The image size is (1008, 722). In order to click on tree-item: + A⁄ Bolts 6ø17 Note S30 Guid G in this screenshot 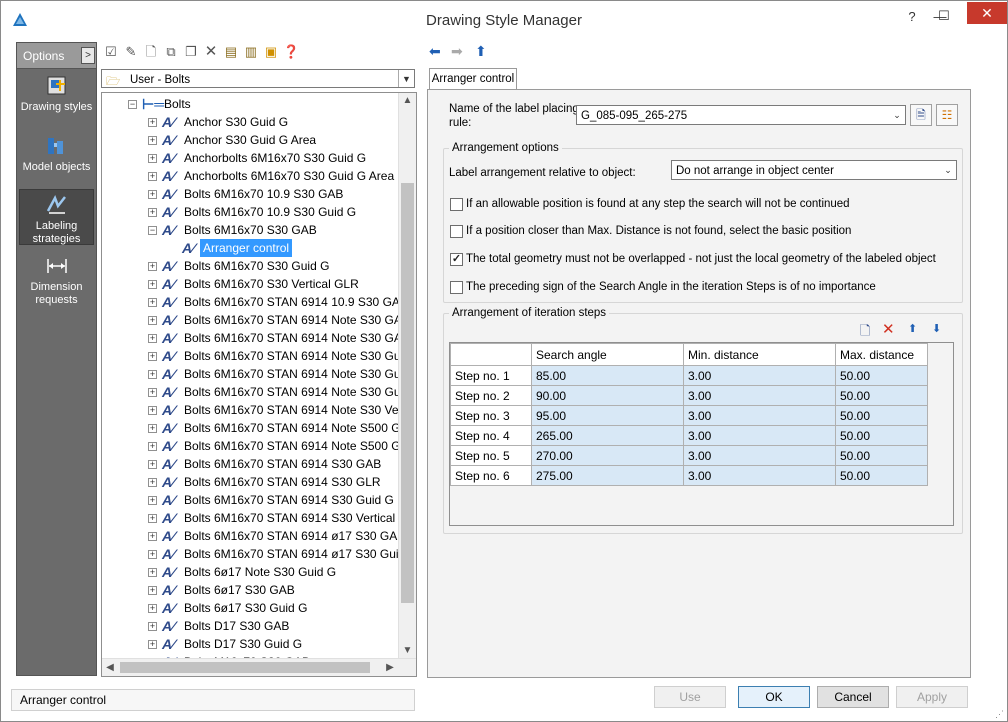, I will do `click(250, 572)`.